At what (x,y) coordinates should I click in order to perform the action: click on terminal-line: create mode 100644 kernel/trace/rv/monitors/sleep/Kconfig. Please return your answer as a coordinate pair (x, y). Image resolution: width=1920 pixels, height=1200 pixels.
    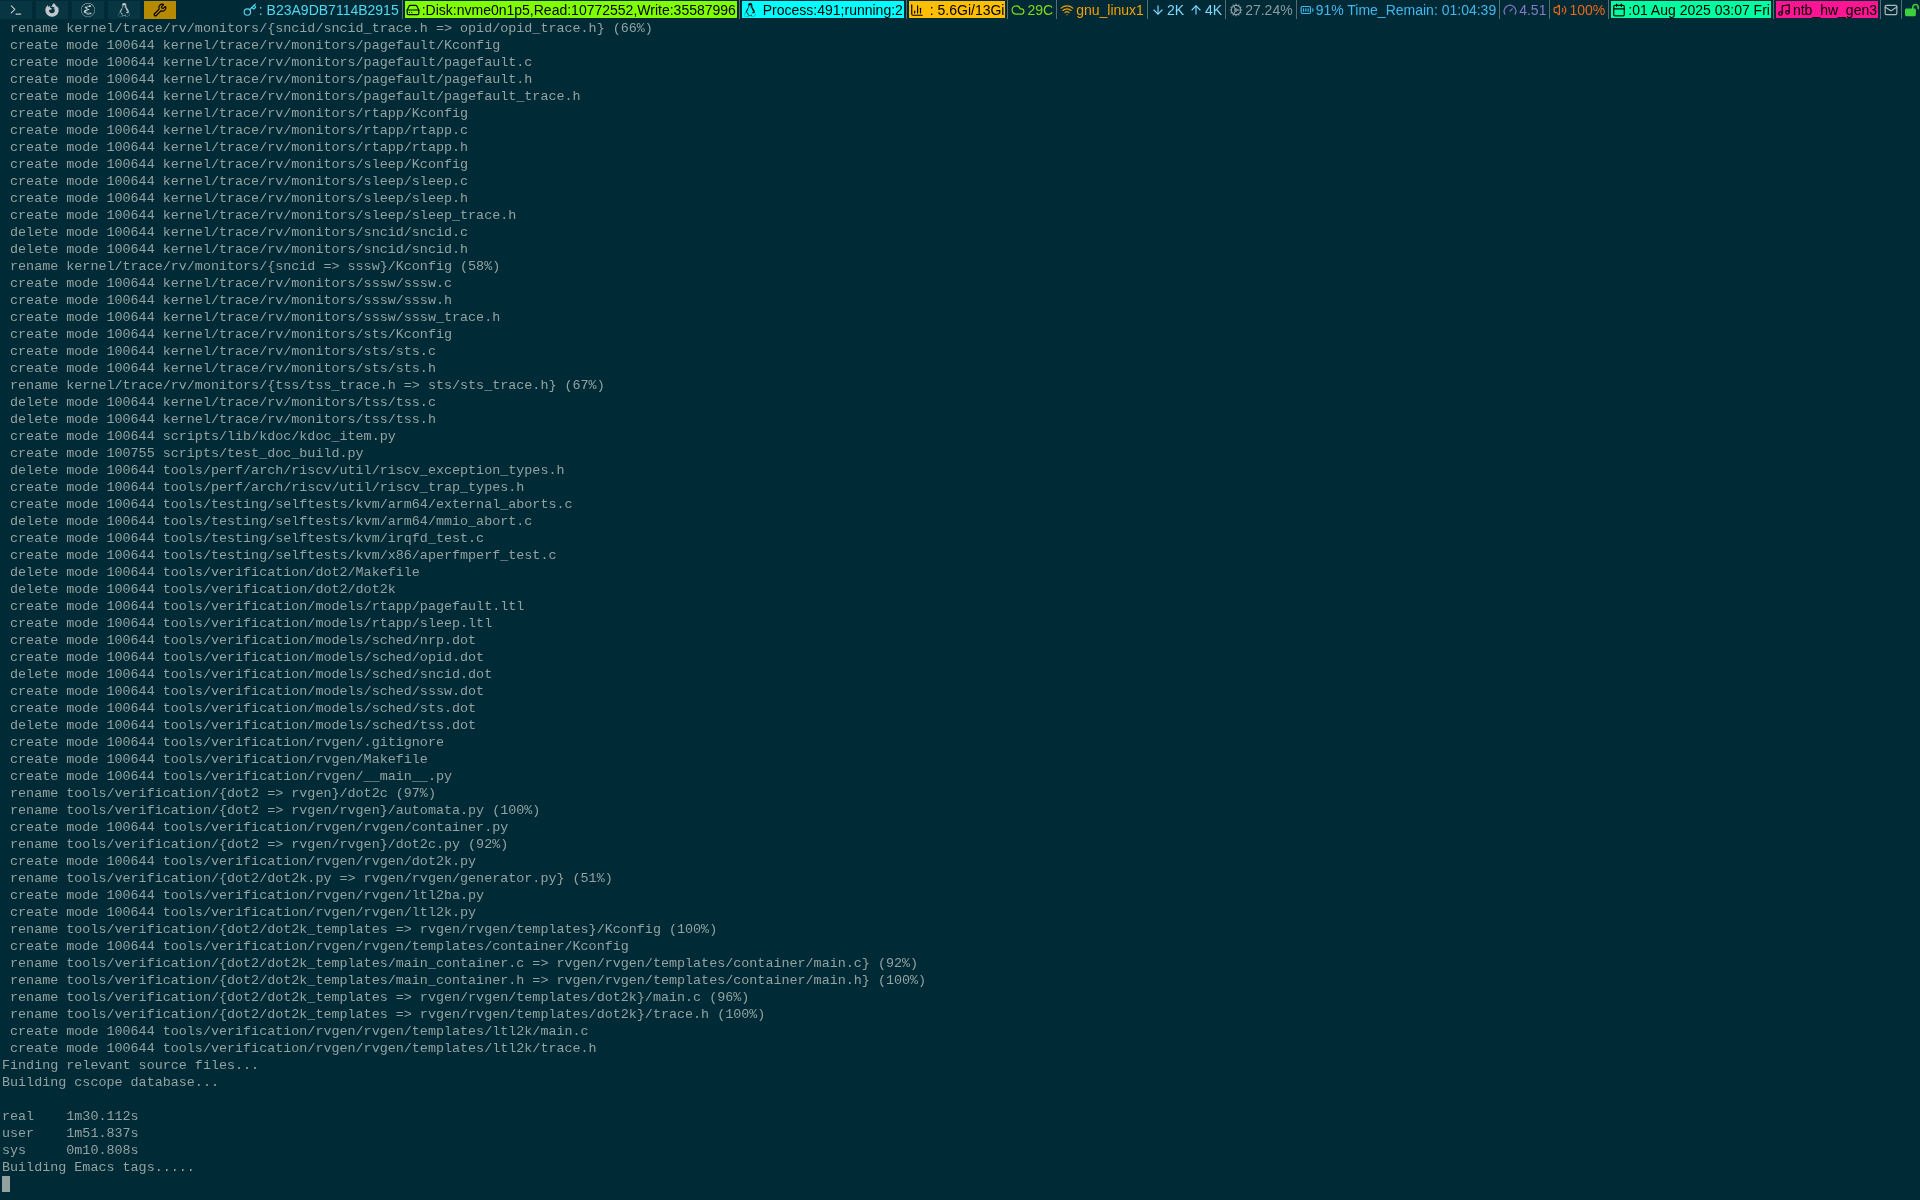
    Looking at the image, I should click on (239, 164).